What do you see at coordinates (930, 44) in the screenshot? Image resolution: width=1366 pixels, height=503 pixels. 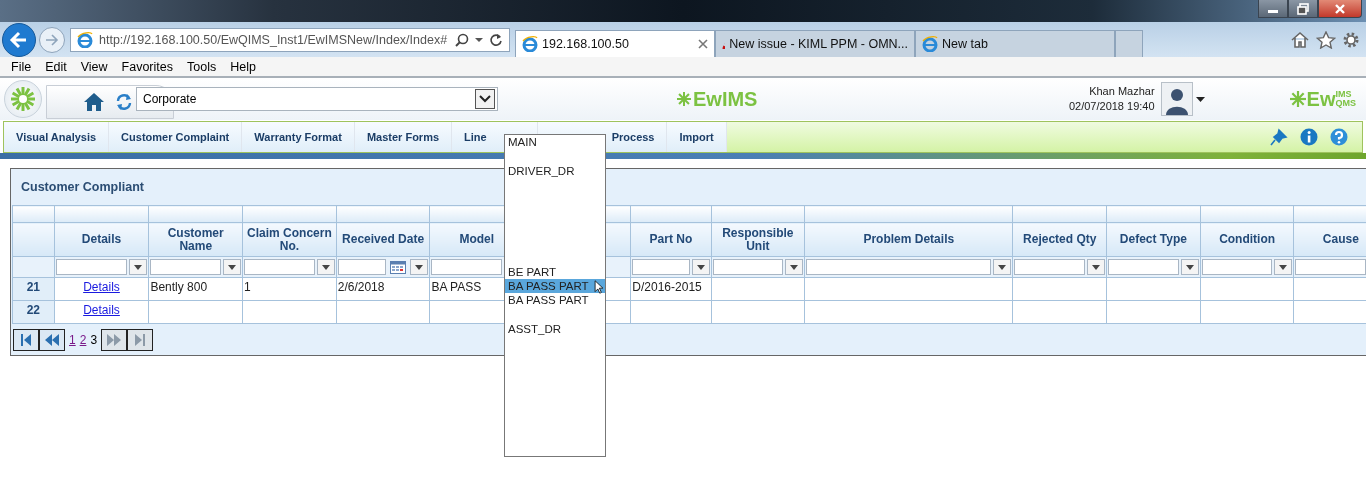 I see `ie-logo-icon` at bounding box center [930, 44].